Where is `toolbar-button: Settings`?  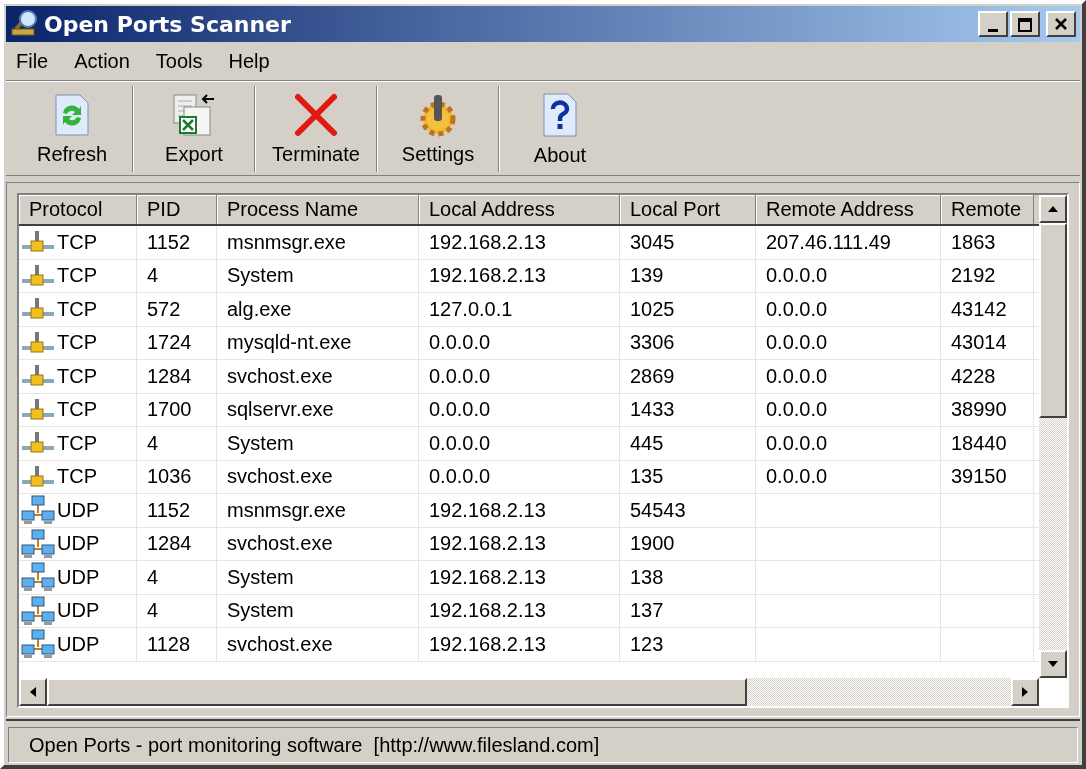
toolbar-button: Settings is located at coordinates (438, 129).